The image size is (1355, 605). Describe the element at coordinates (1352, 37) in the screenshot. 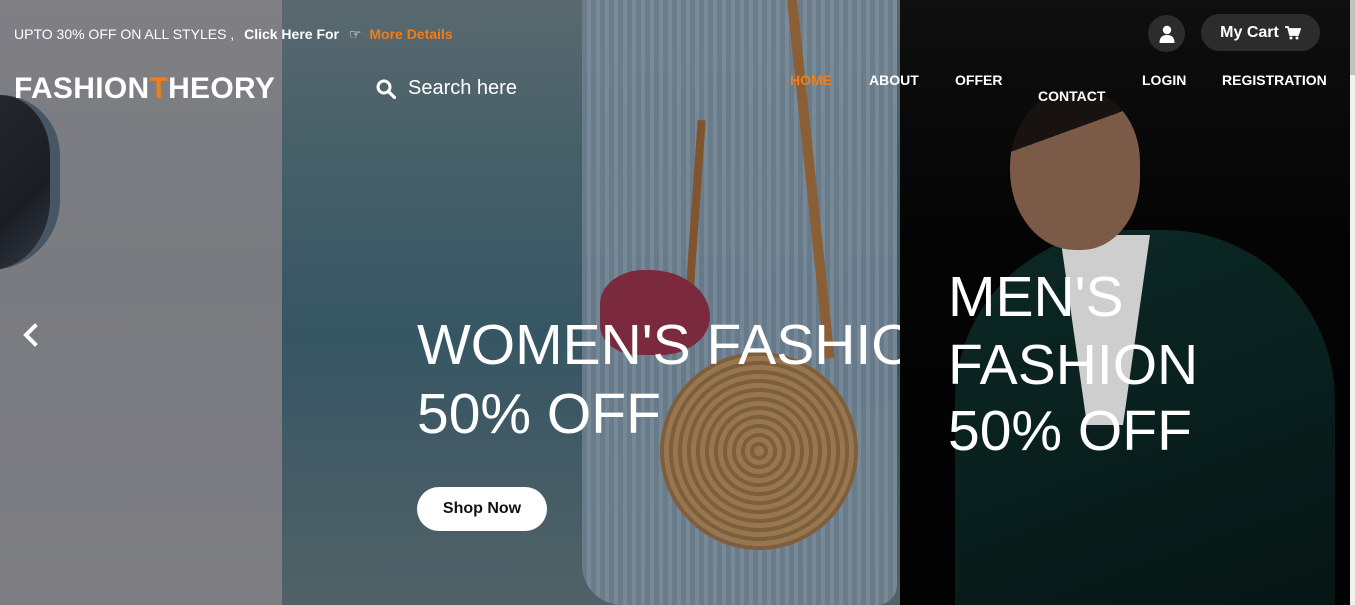

I see `scrollbar-thumb` at that location.